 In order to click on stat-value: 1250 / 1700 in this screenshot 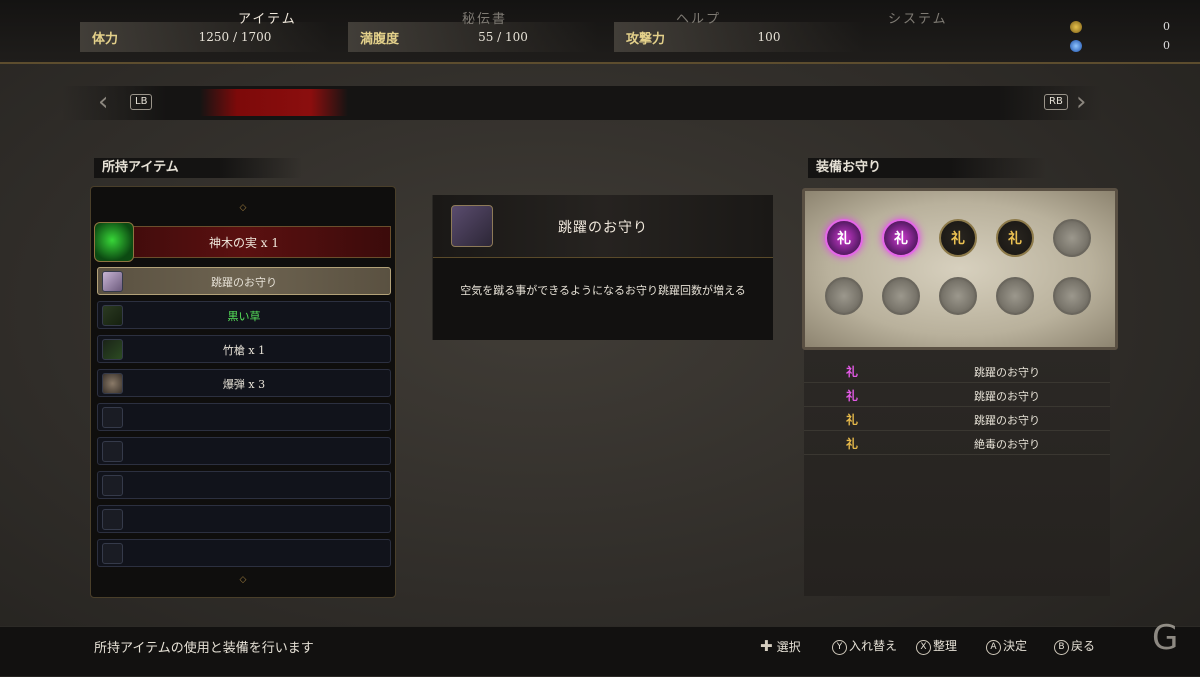, I will do `click(235, 37)`.